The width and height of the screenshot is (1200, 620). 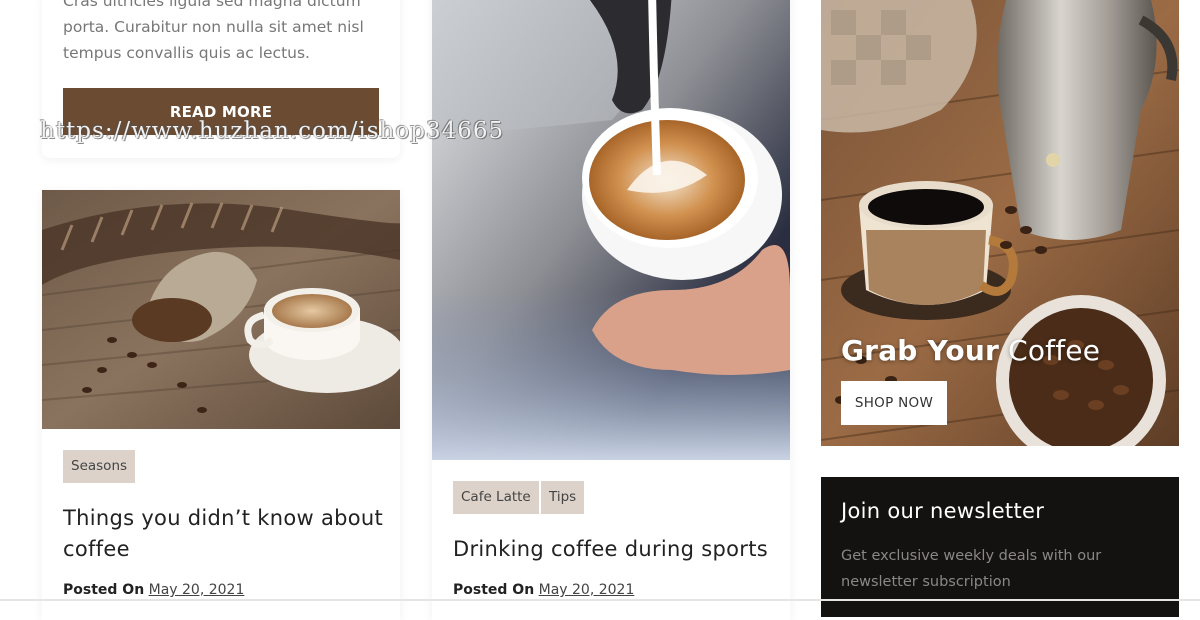 What do you see at coordinates (943, 511) in the screenshot?
I see `newsletter-title: Join our newsletter` at bounding box center [943, 511].